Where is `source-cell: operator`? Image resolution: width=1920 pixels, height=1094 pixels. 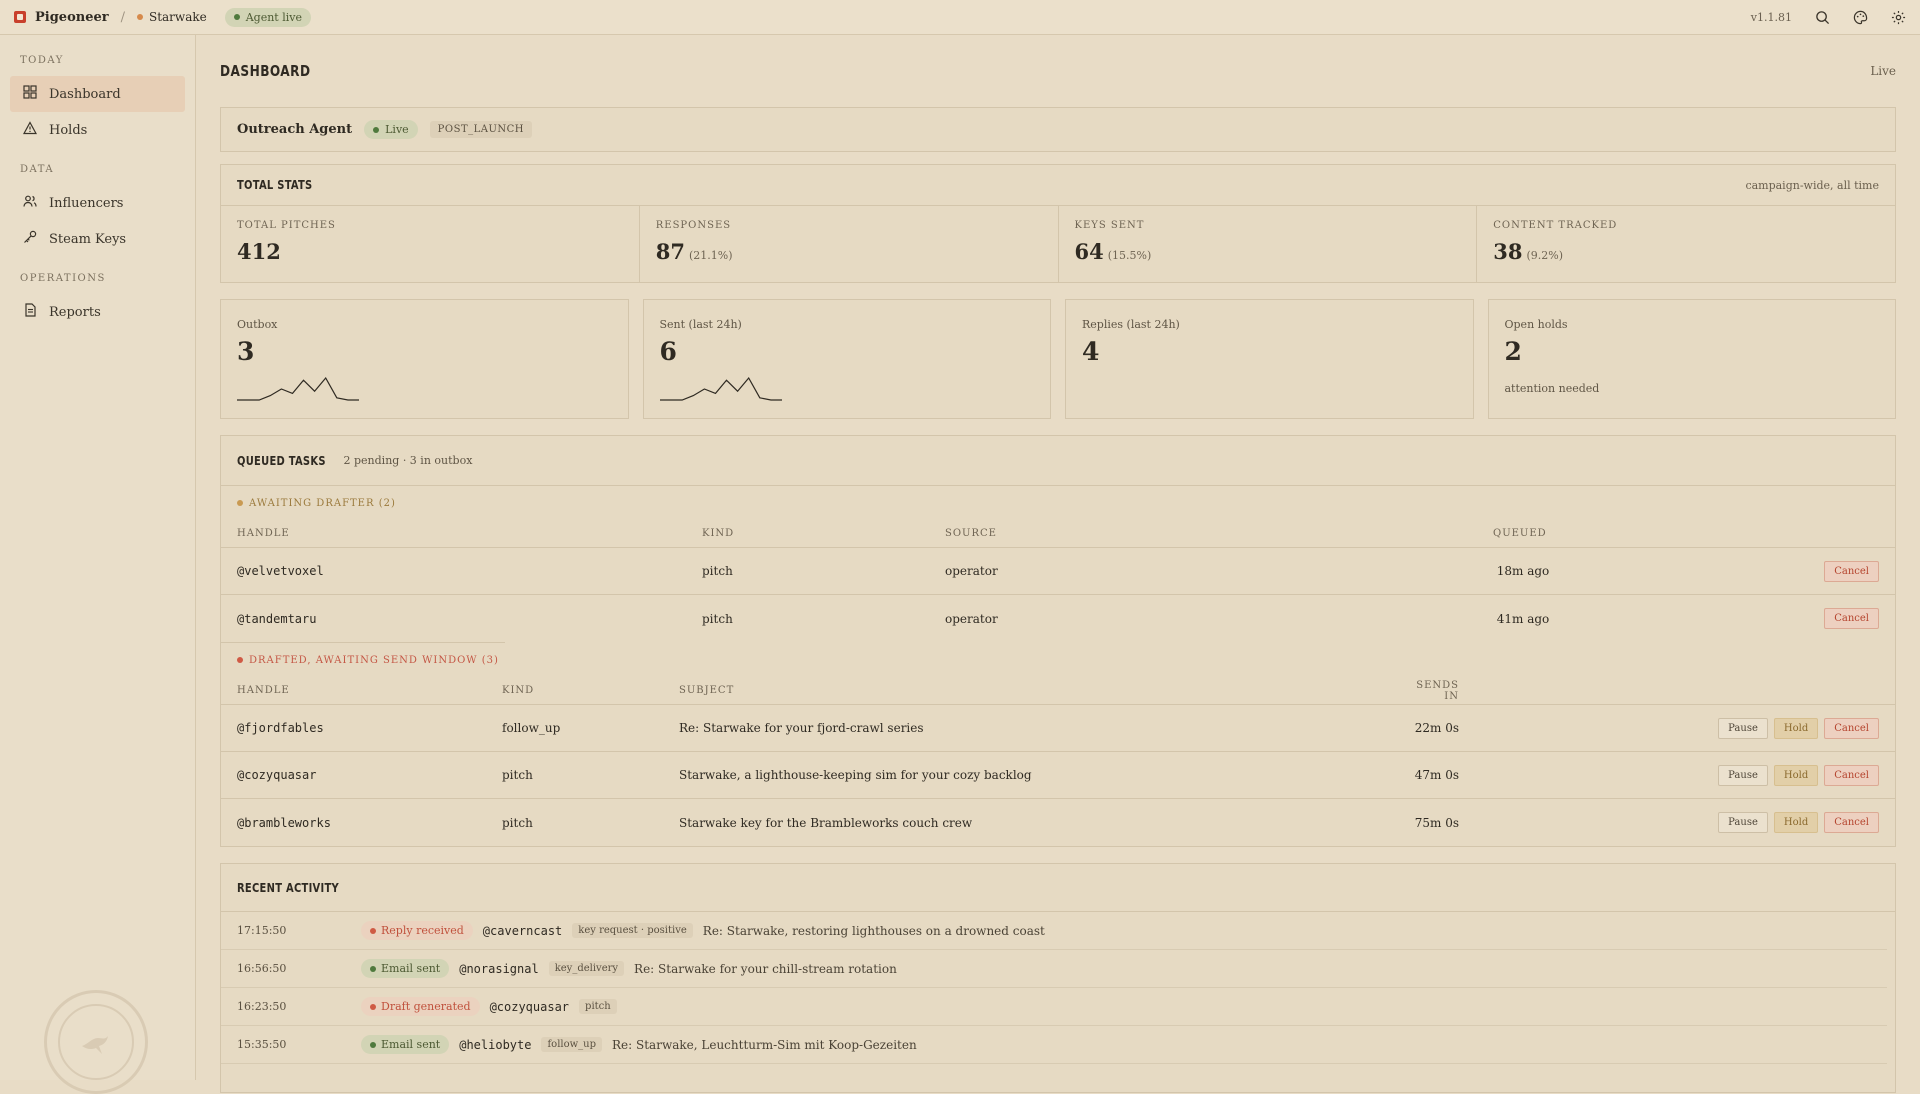
source-cell: operator is located at coordinates (971, 618).